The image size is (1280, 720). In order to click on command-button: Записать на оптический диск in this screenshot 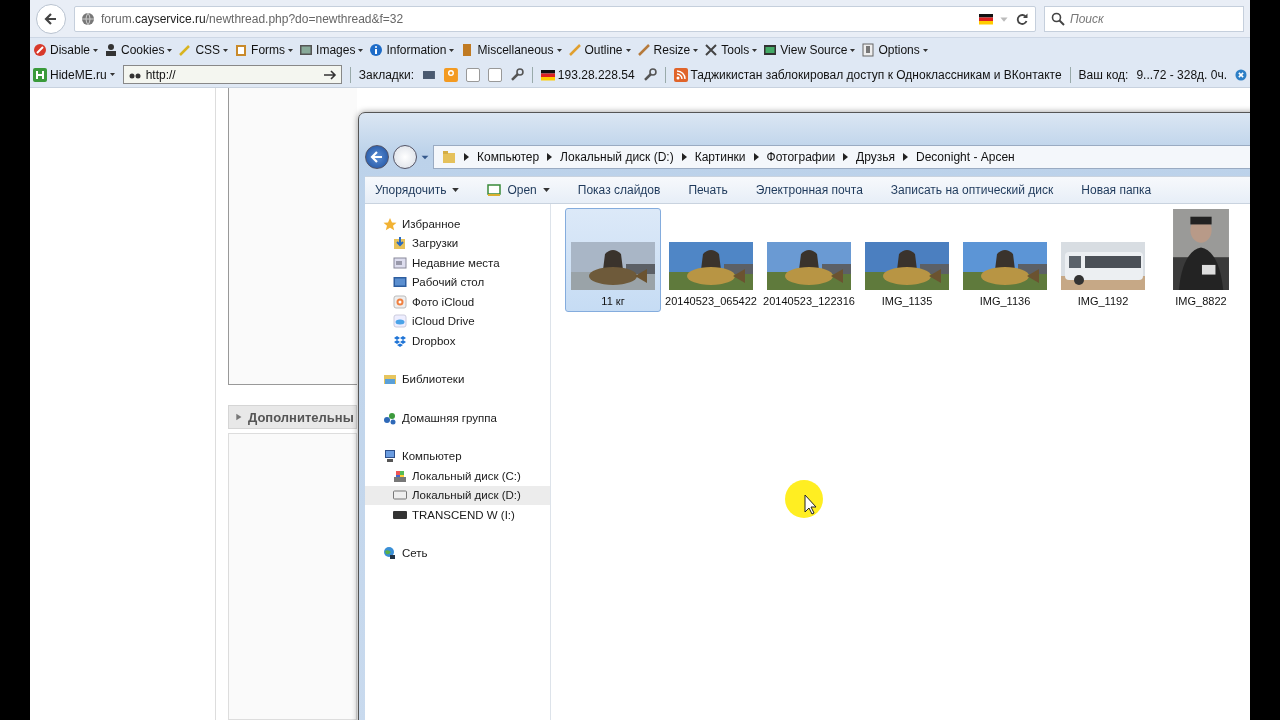, I will do `click(972, 190)`.